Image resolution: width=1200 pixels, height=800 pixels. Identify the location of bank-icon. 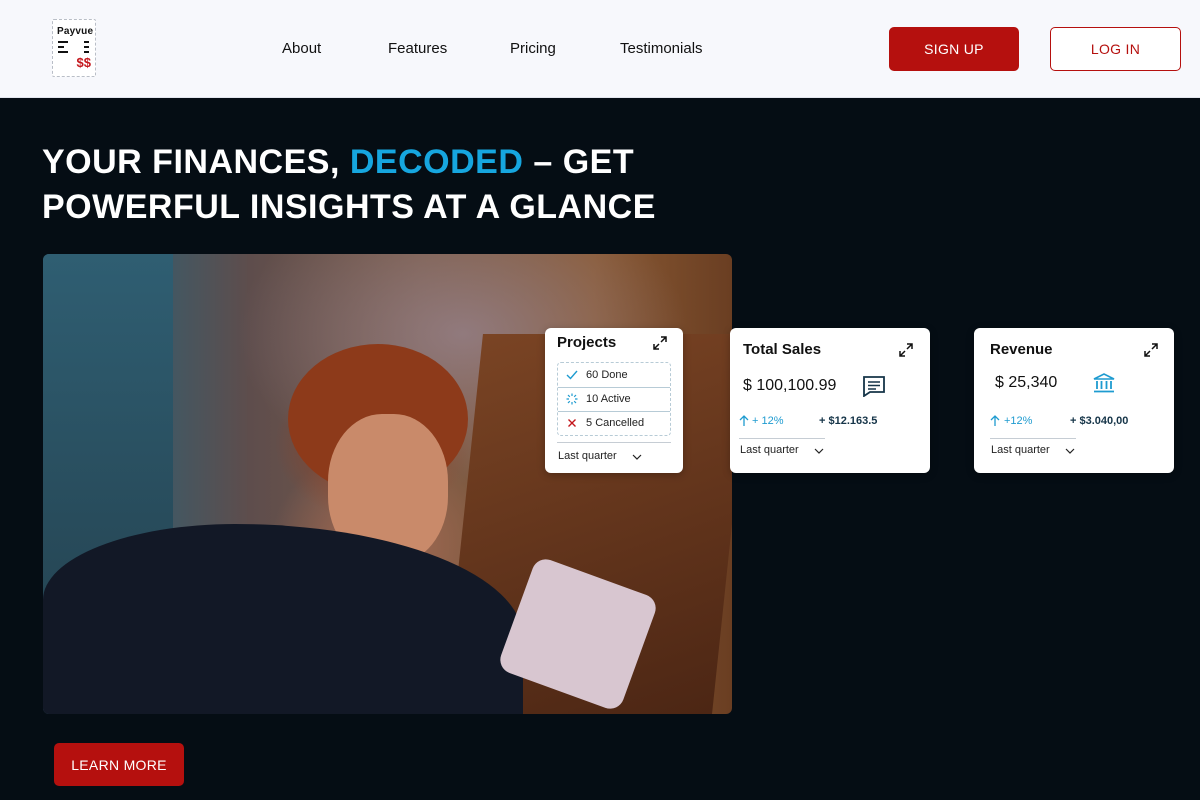
(1104, 383).